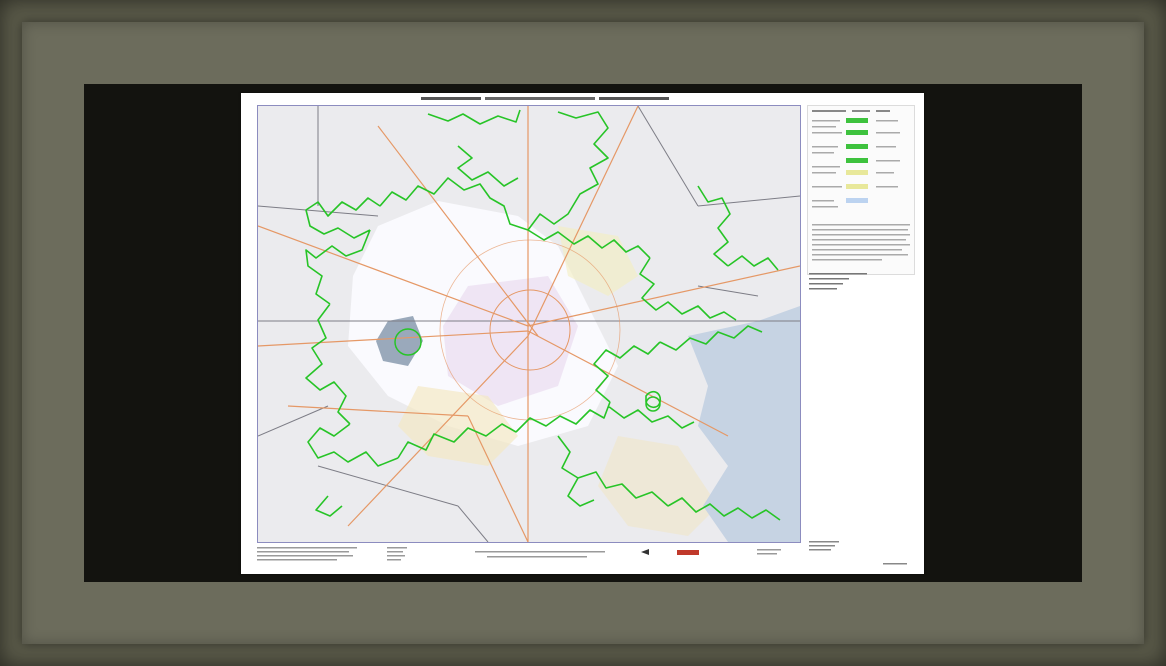 The height and width of the screenshot is (666, 1166). I want to click on agency-logo, so click(688, 552).